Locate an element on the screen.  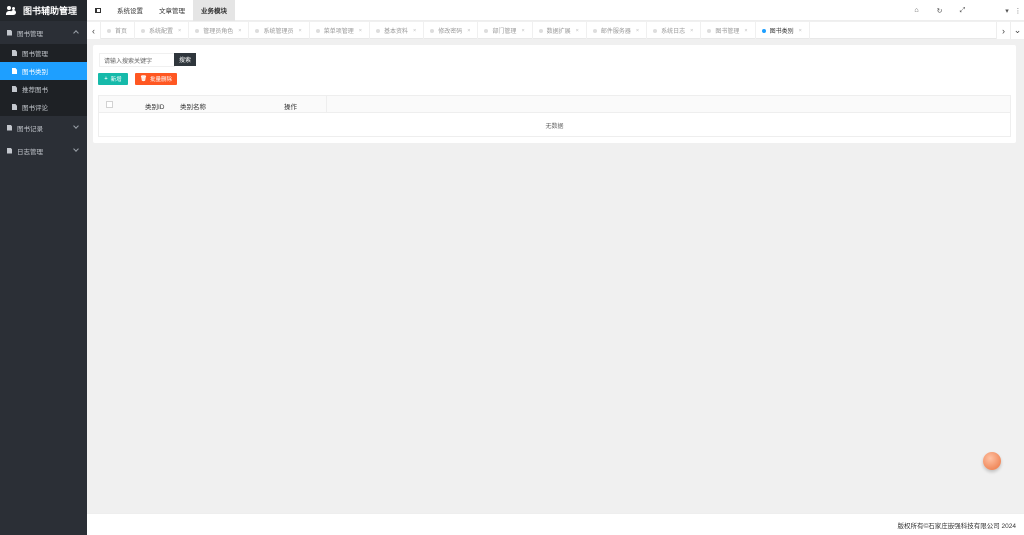
page-tab-label: 图书管理 is located at coordinates (727, 32).